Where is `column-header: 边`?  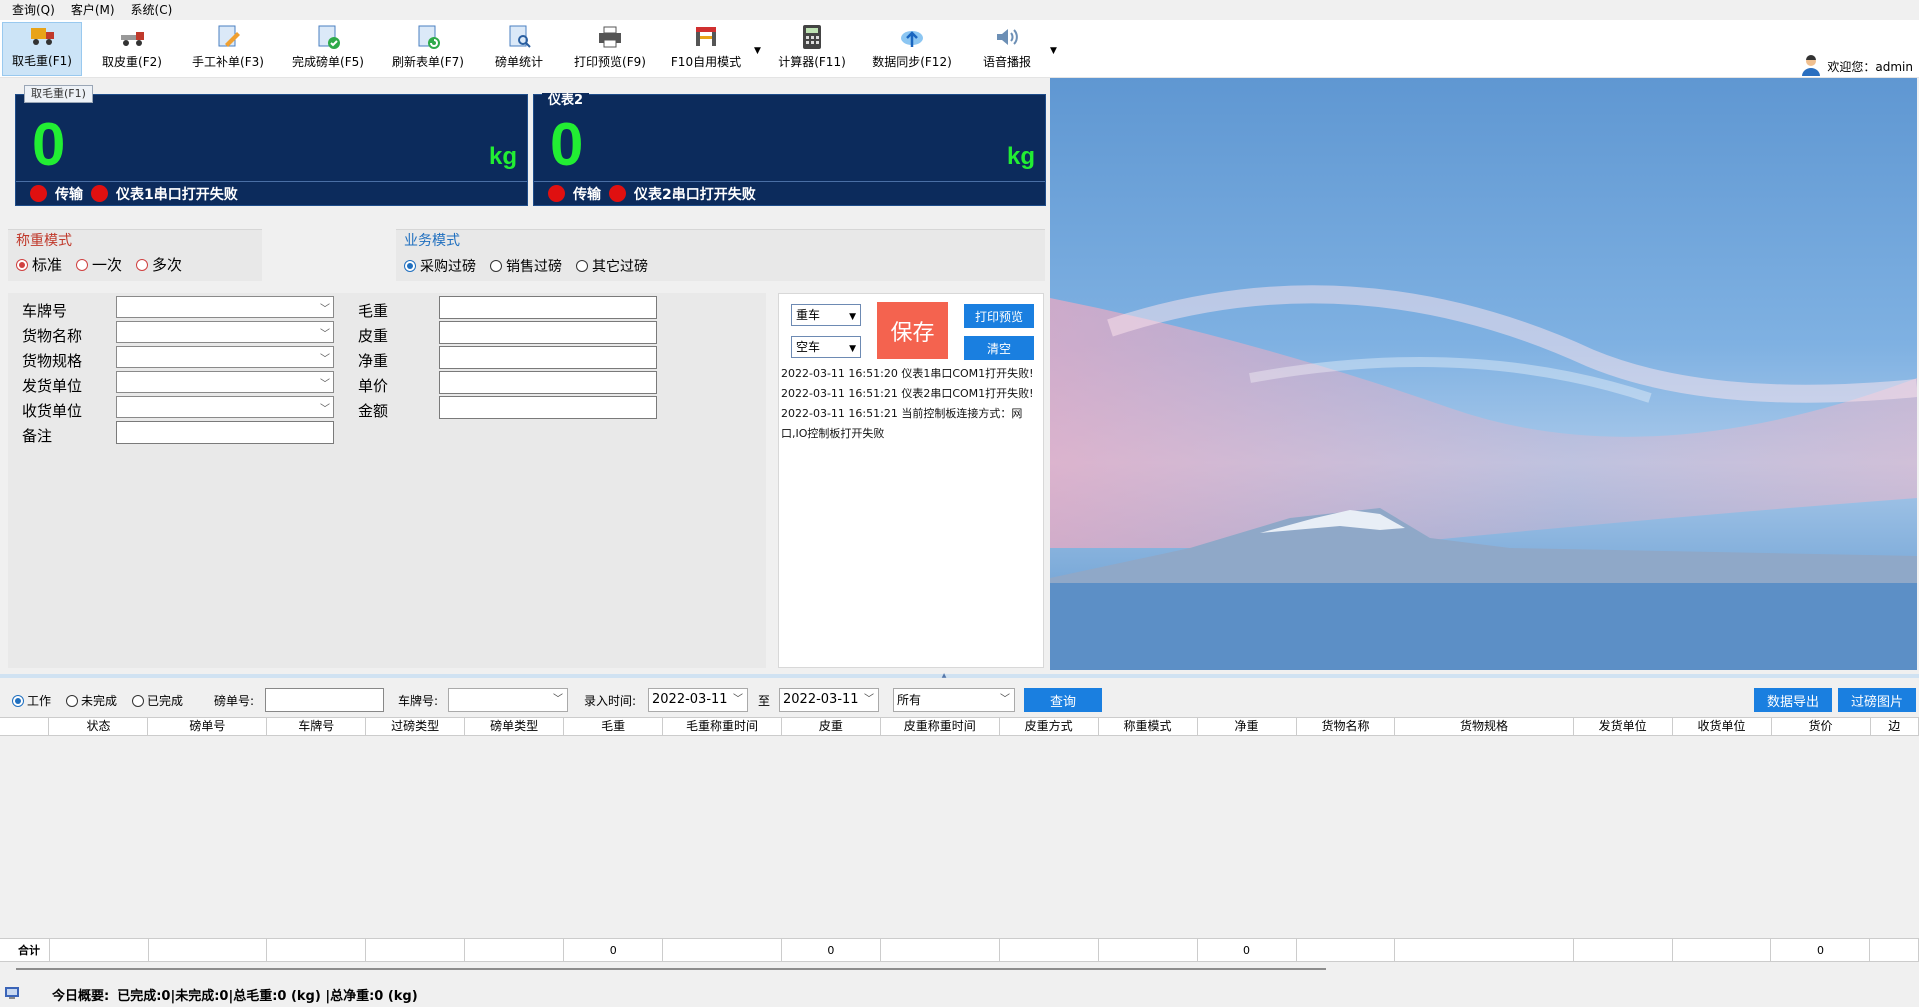
column-header: 边 is located at coordinates (1895, 726).